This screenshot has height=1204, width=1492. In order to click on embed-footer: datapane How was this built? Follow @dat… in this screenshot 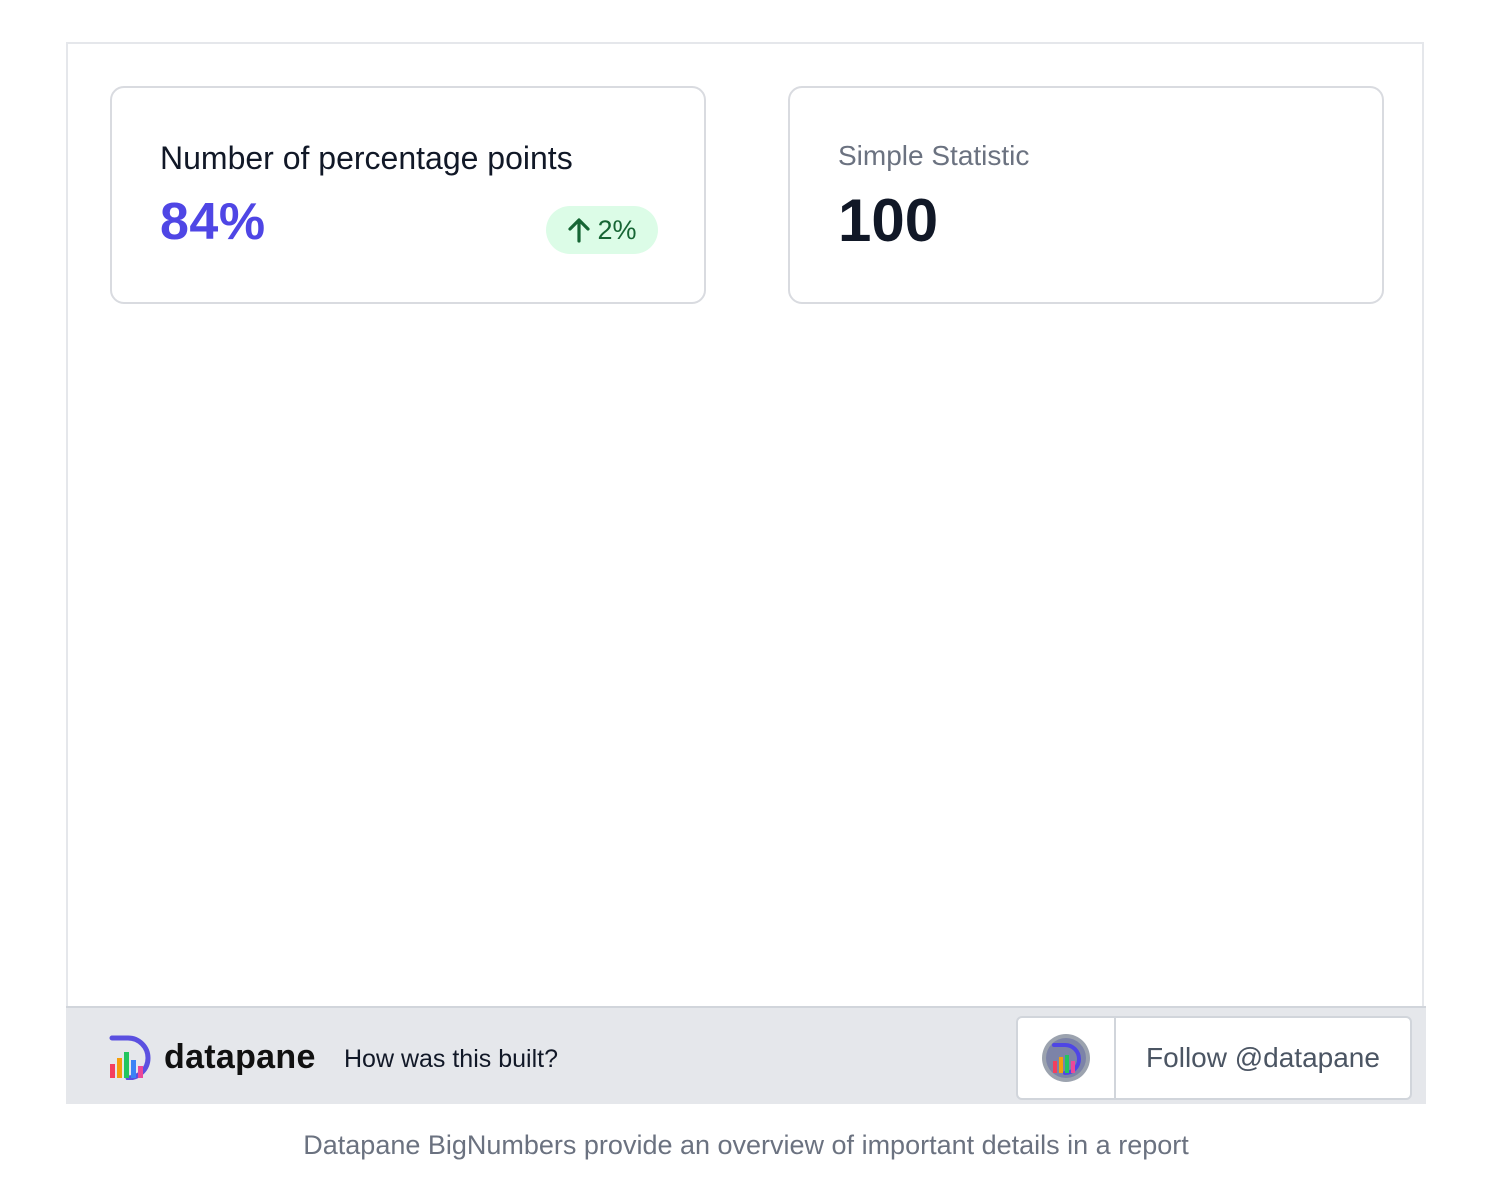, I will do `click(746, 1055)`.